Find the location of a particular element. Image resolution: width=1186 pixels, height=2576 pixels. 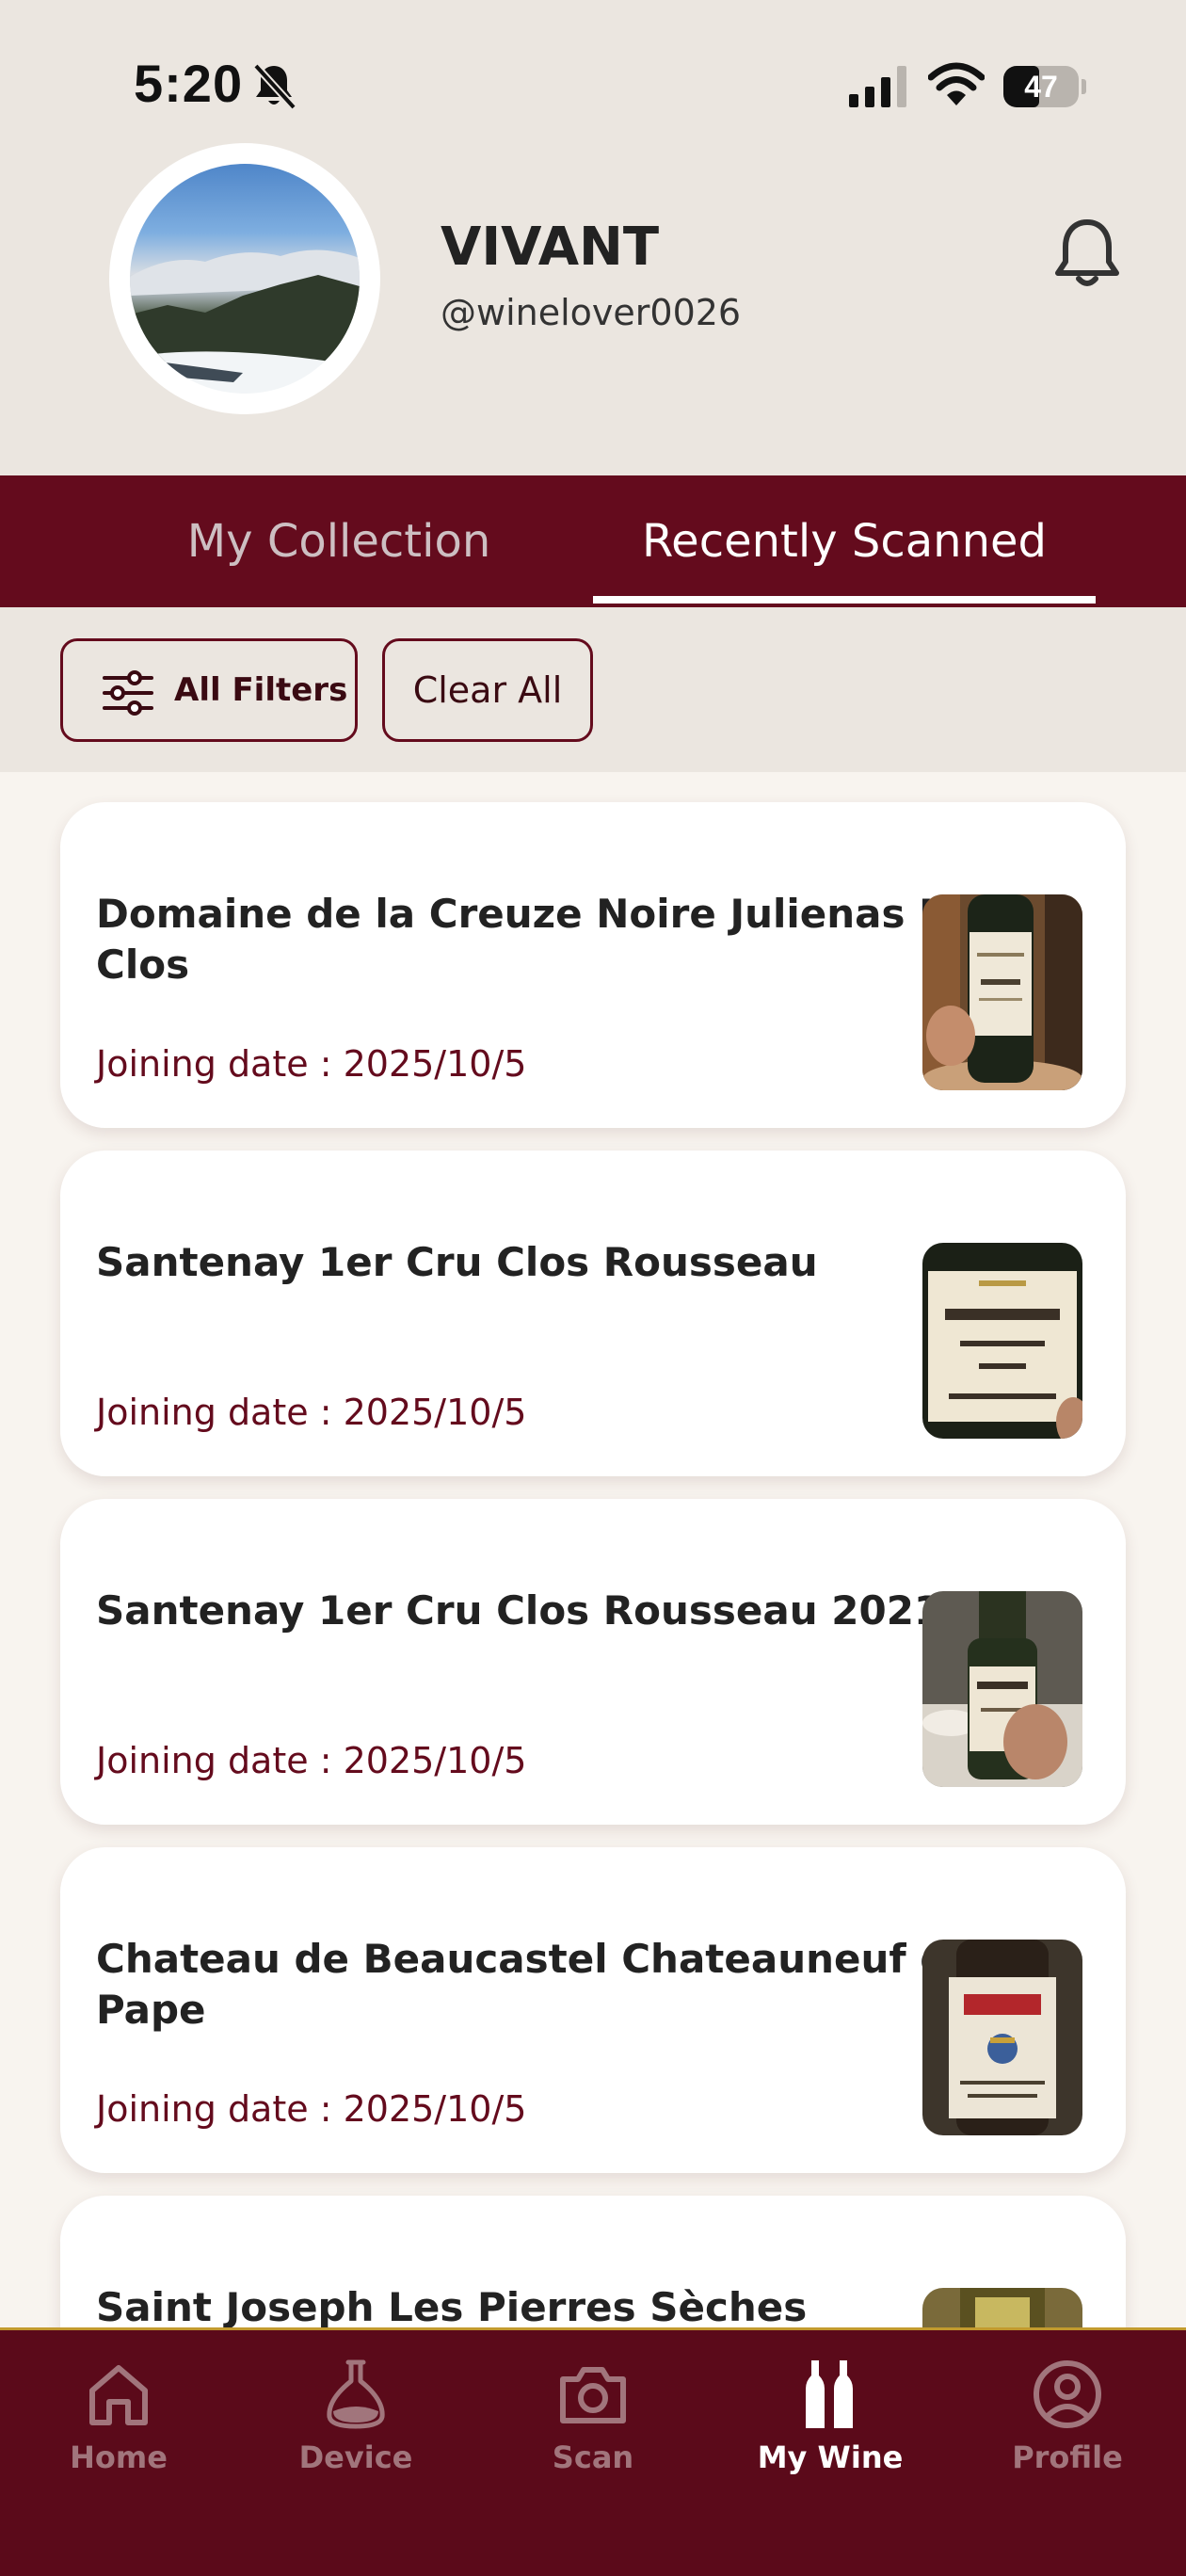

nav-device-label: Device is located at coordinates (355, 2457).